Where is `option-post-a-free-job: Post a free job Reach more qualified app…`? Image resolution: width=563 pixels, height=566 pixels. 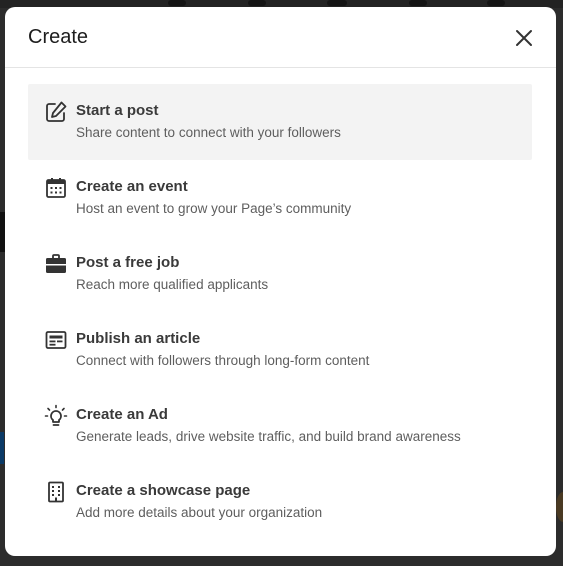 option-post-a-free-job: Post a free job Reach more qualified app… is located at coordinates (280, 274).